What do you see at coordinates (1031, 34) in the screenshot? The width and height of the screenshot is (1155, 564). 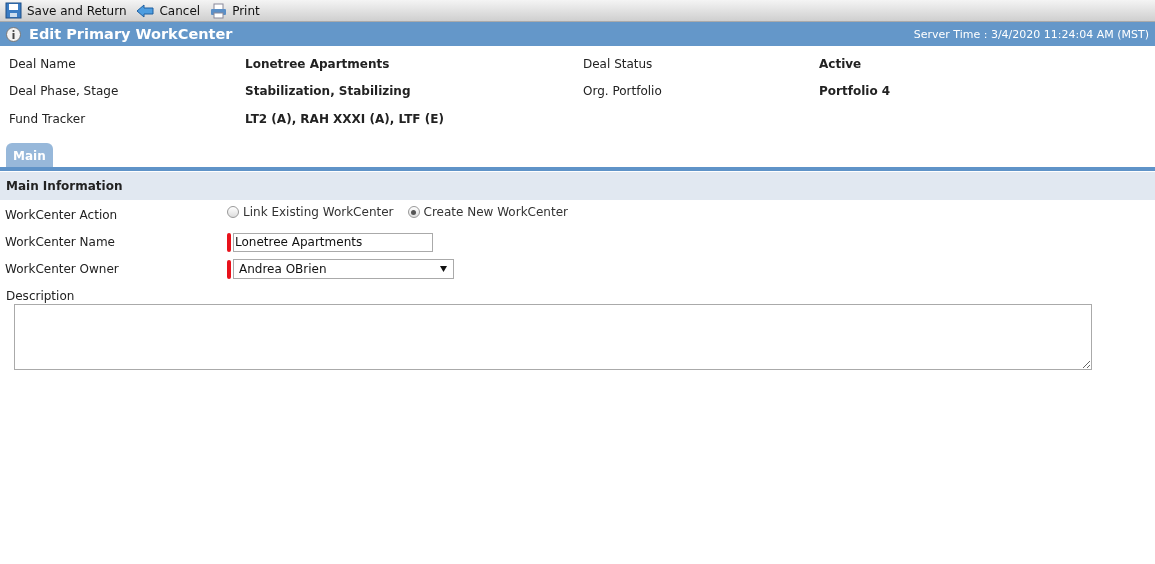 I see `server-time: Server Time : 3/4/2020 11:24:04 AM (MST)` at bounding box center [1031, 34].